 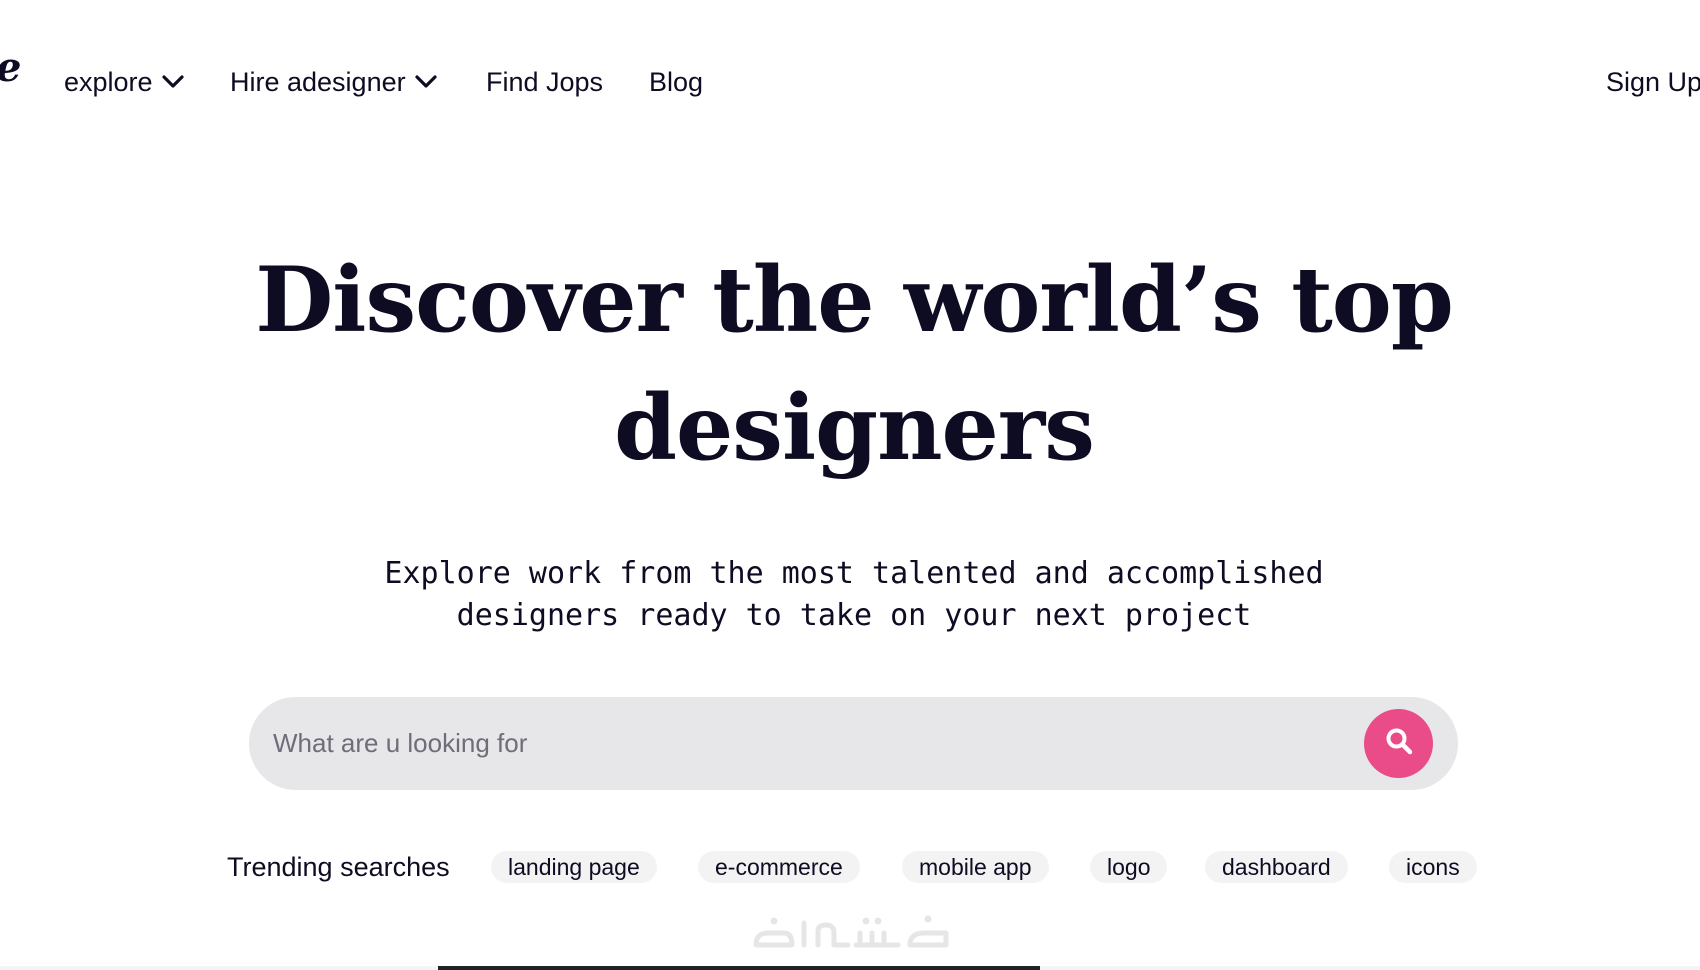 I want to click on nav-explore: explore, so click(x=124, y=82).